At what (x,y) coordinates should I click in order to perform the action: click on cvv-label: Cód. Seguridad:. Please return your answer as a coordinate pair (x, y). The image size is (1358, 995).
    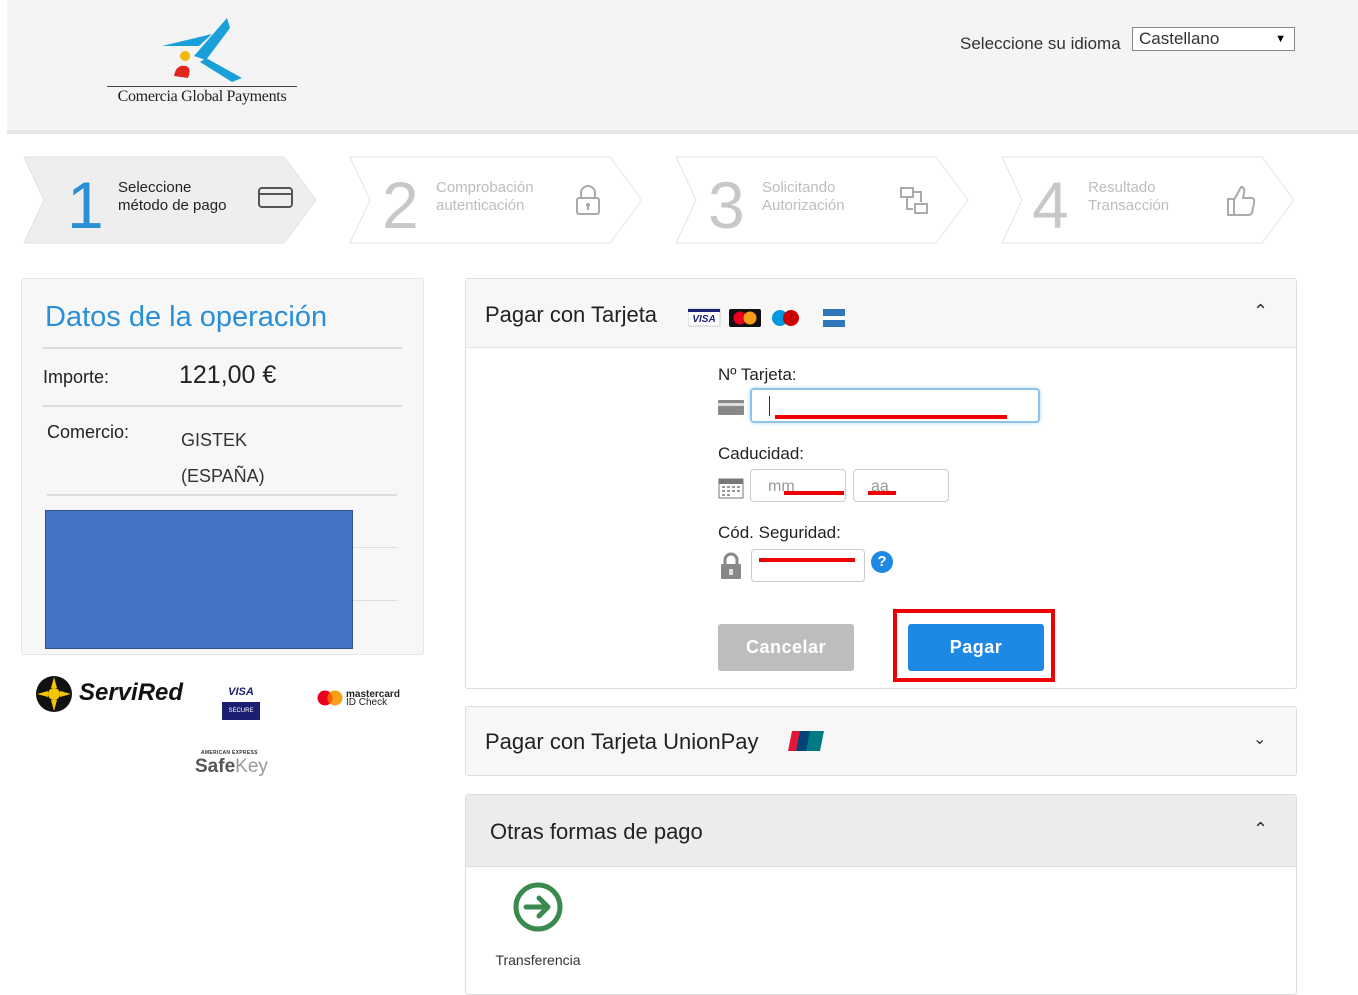
    Looking at the image, I should click on (779, 532).